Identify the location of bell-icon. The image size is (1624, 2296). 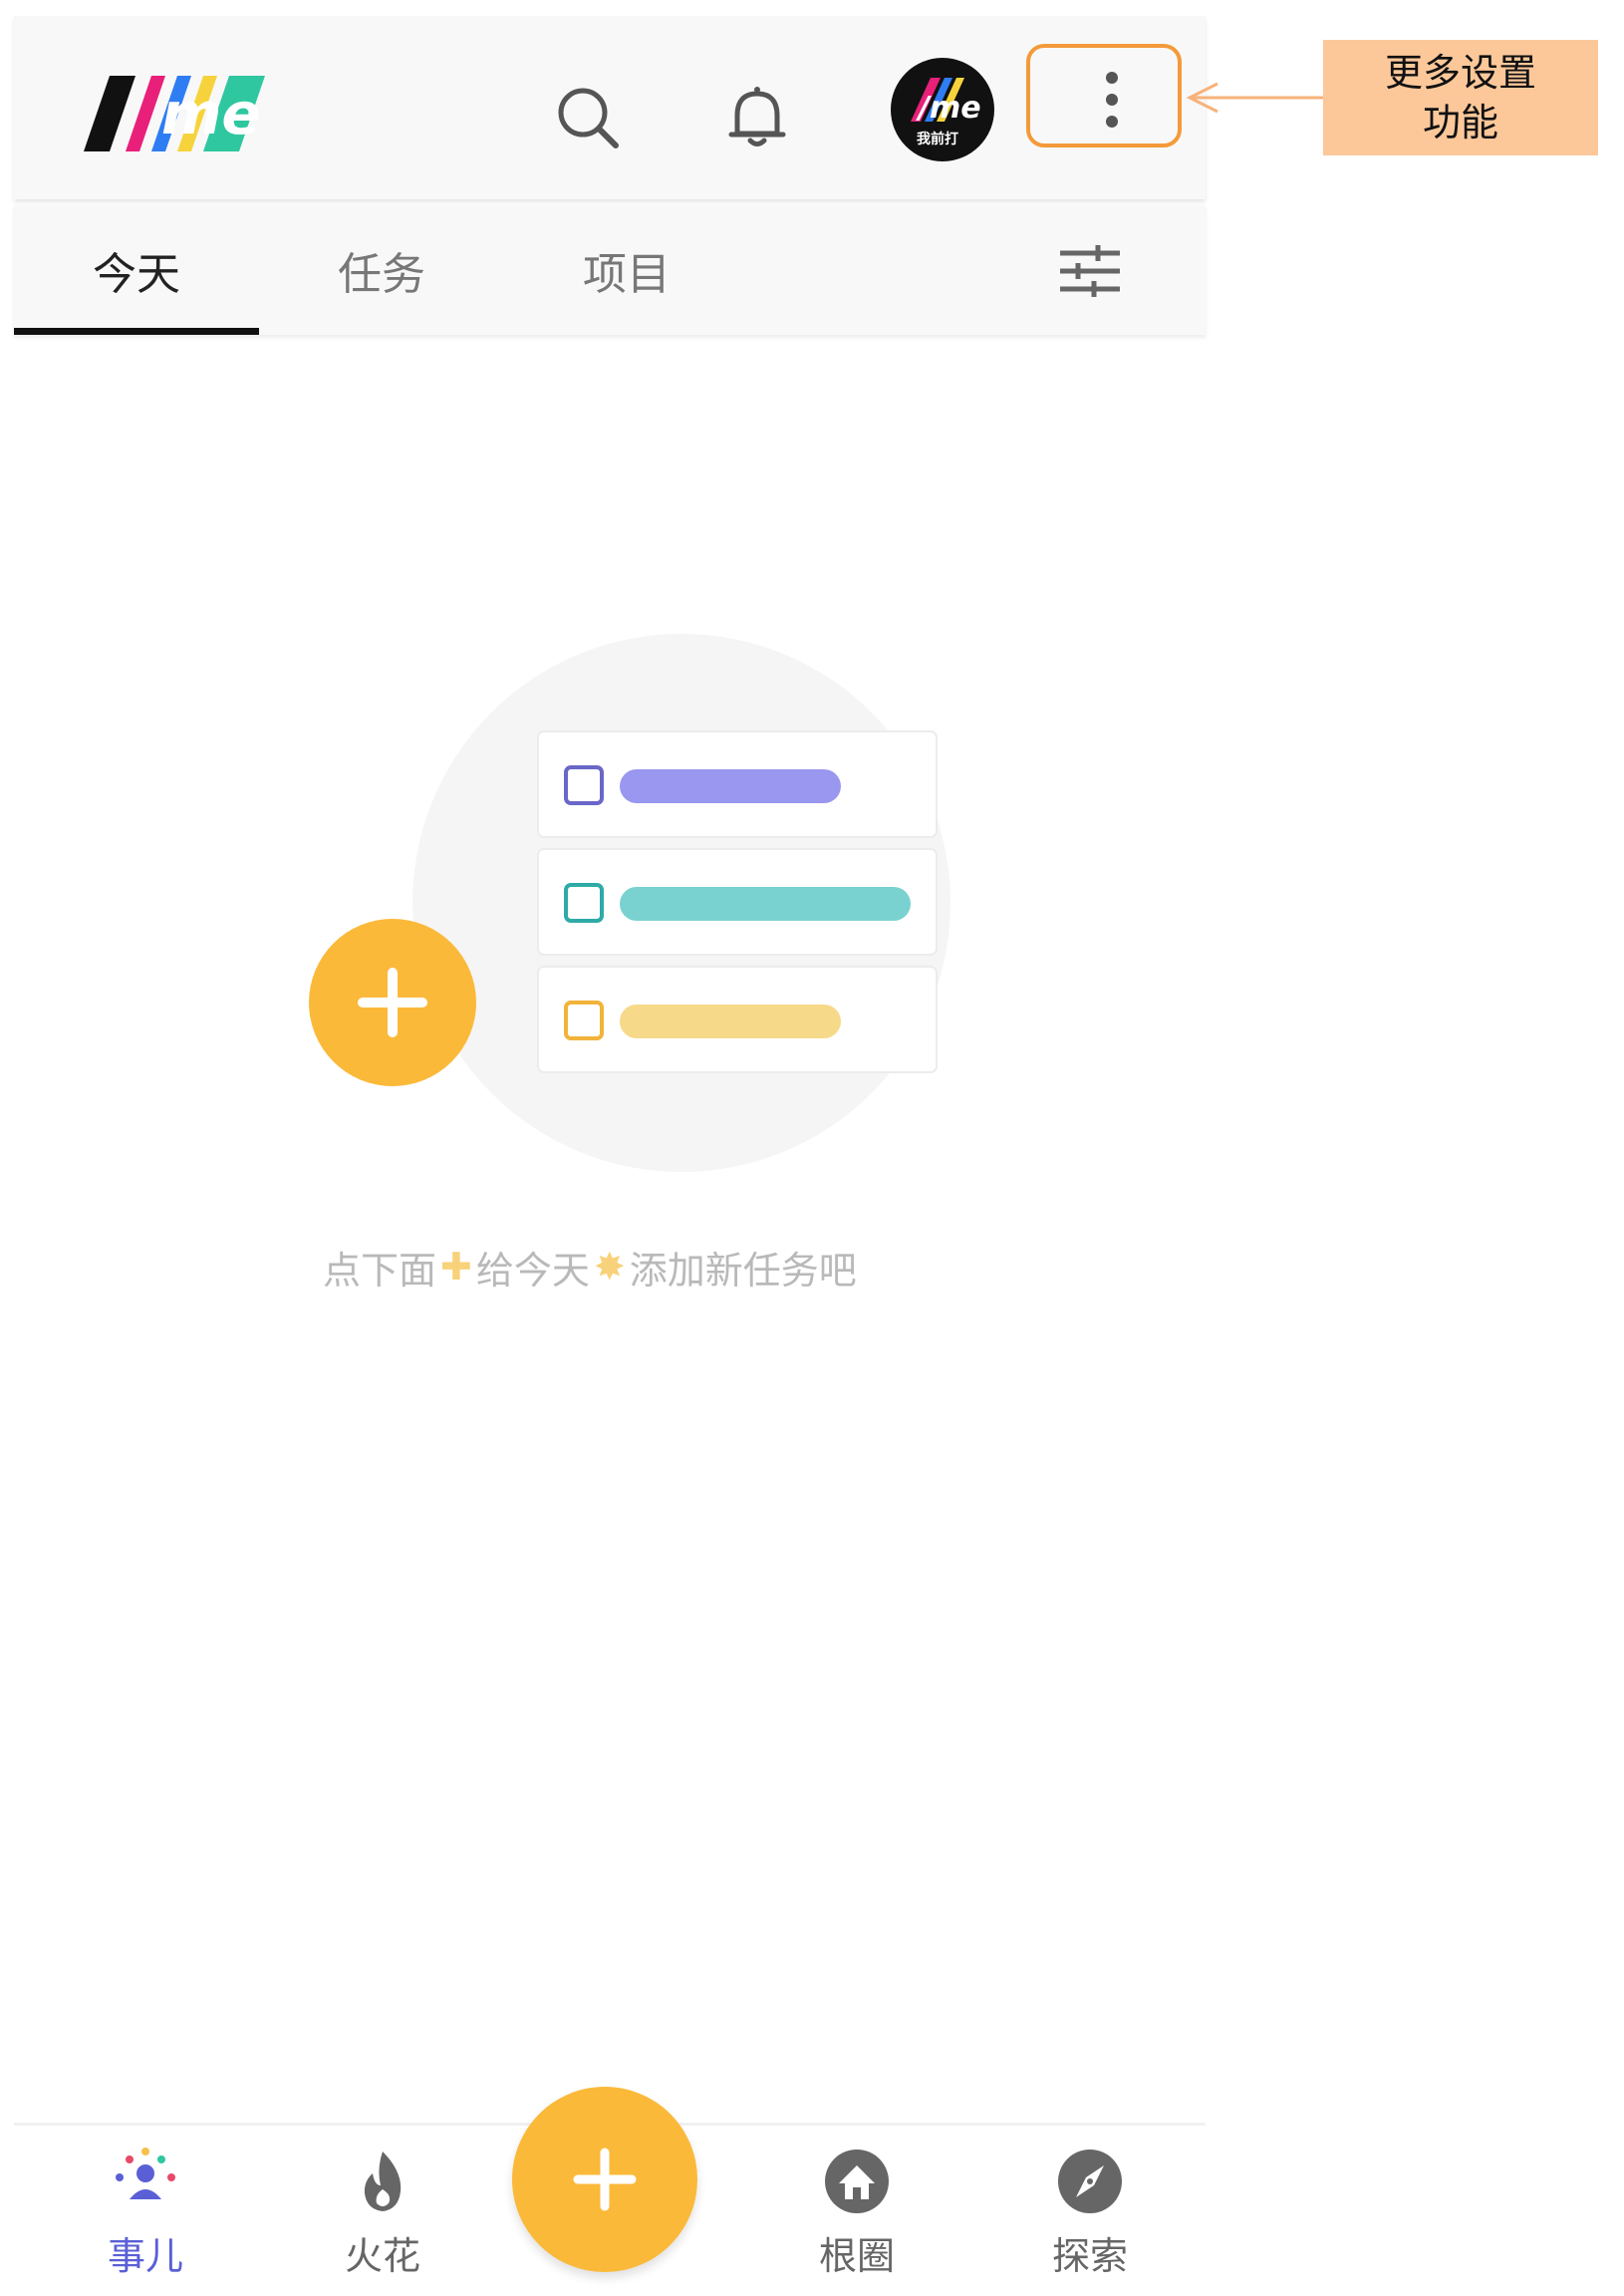
(757, 116).